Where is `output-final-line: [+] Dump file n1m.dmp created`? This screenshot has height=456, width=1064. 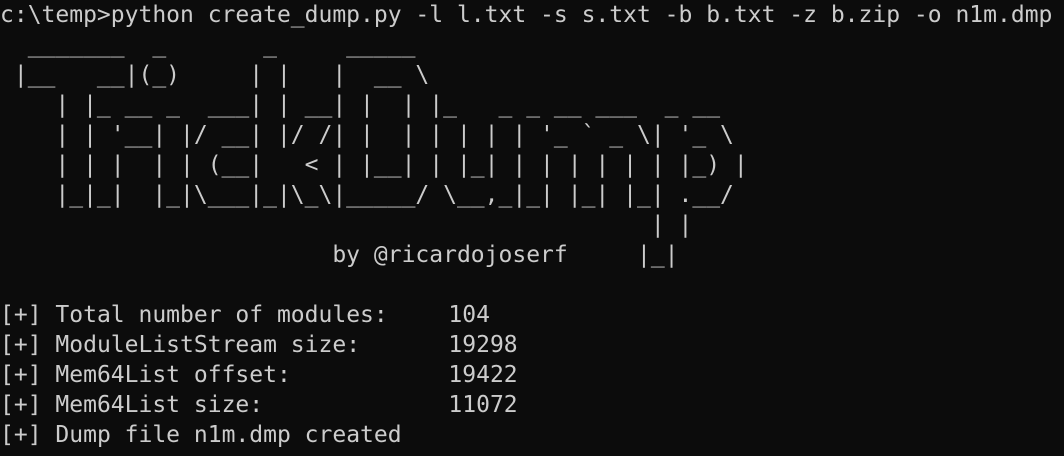 output-final-line: [+] Dump file n1m.dmp created is located at coordinates (201, 435).